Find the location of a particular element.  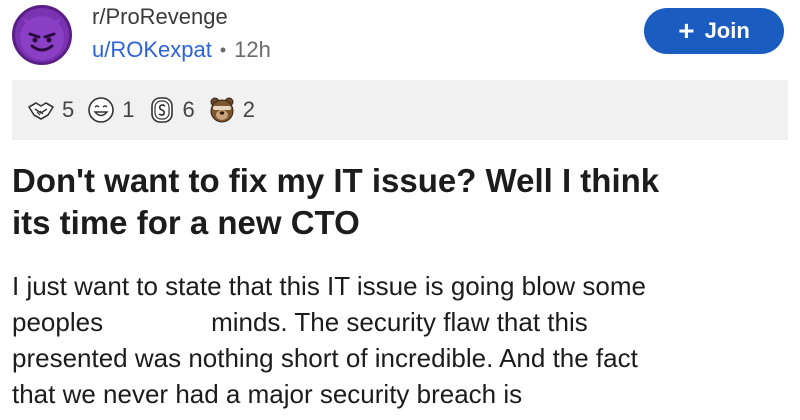

award-silver: 6 is located at coordinates (171, 110).